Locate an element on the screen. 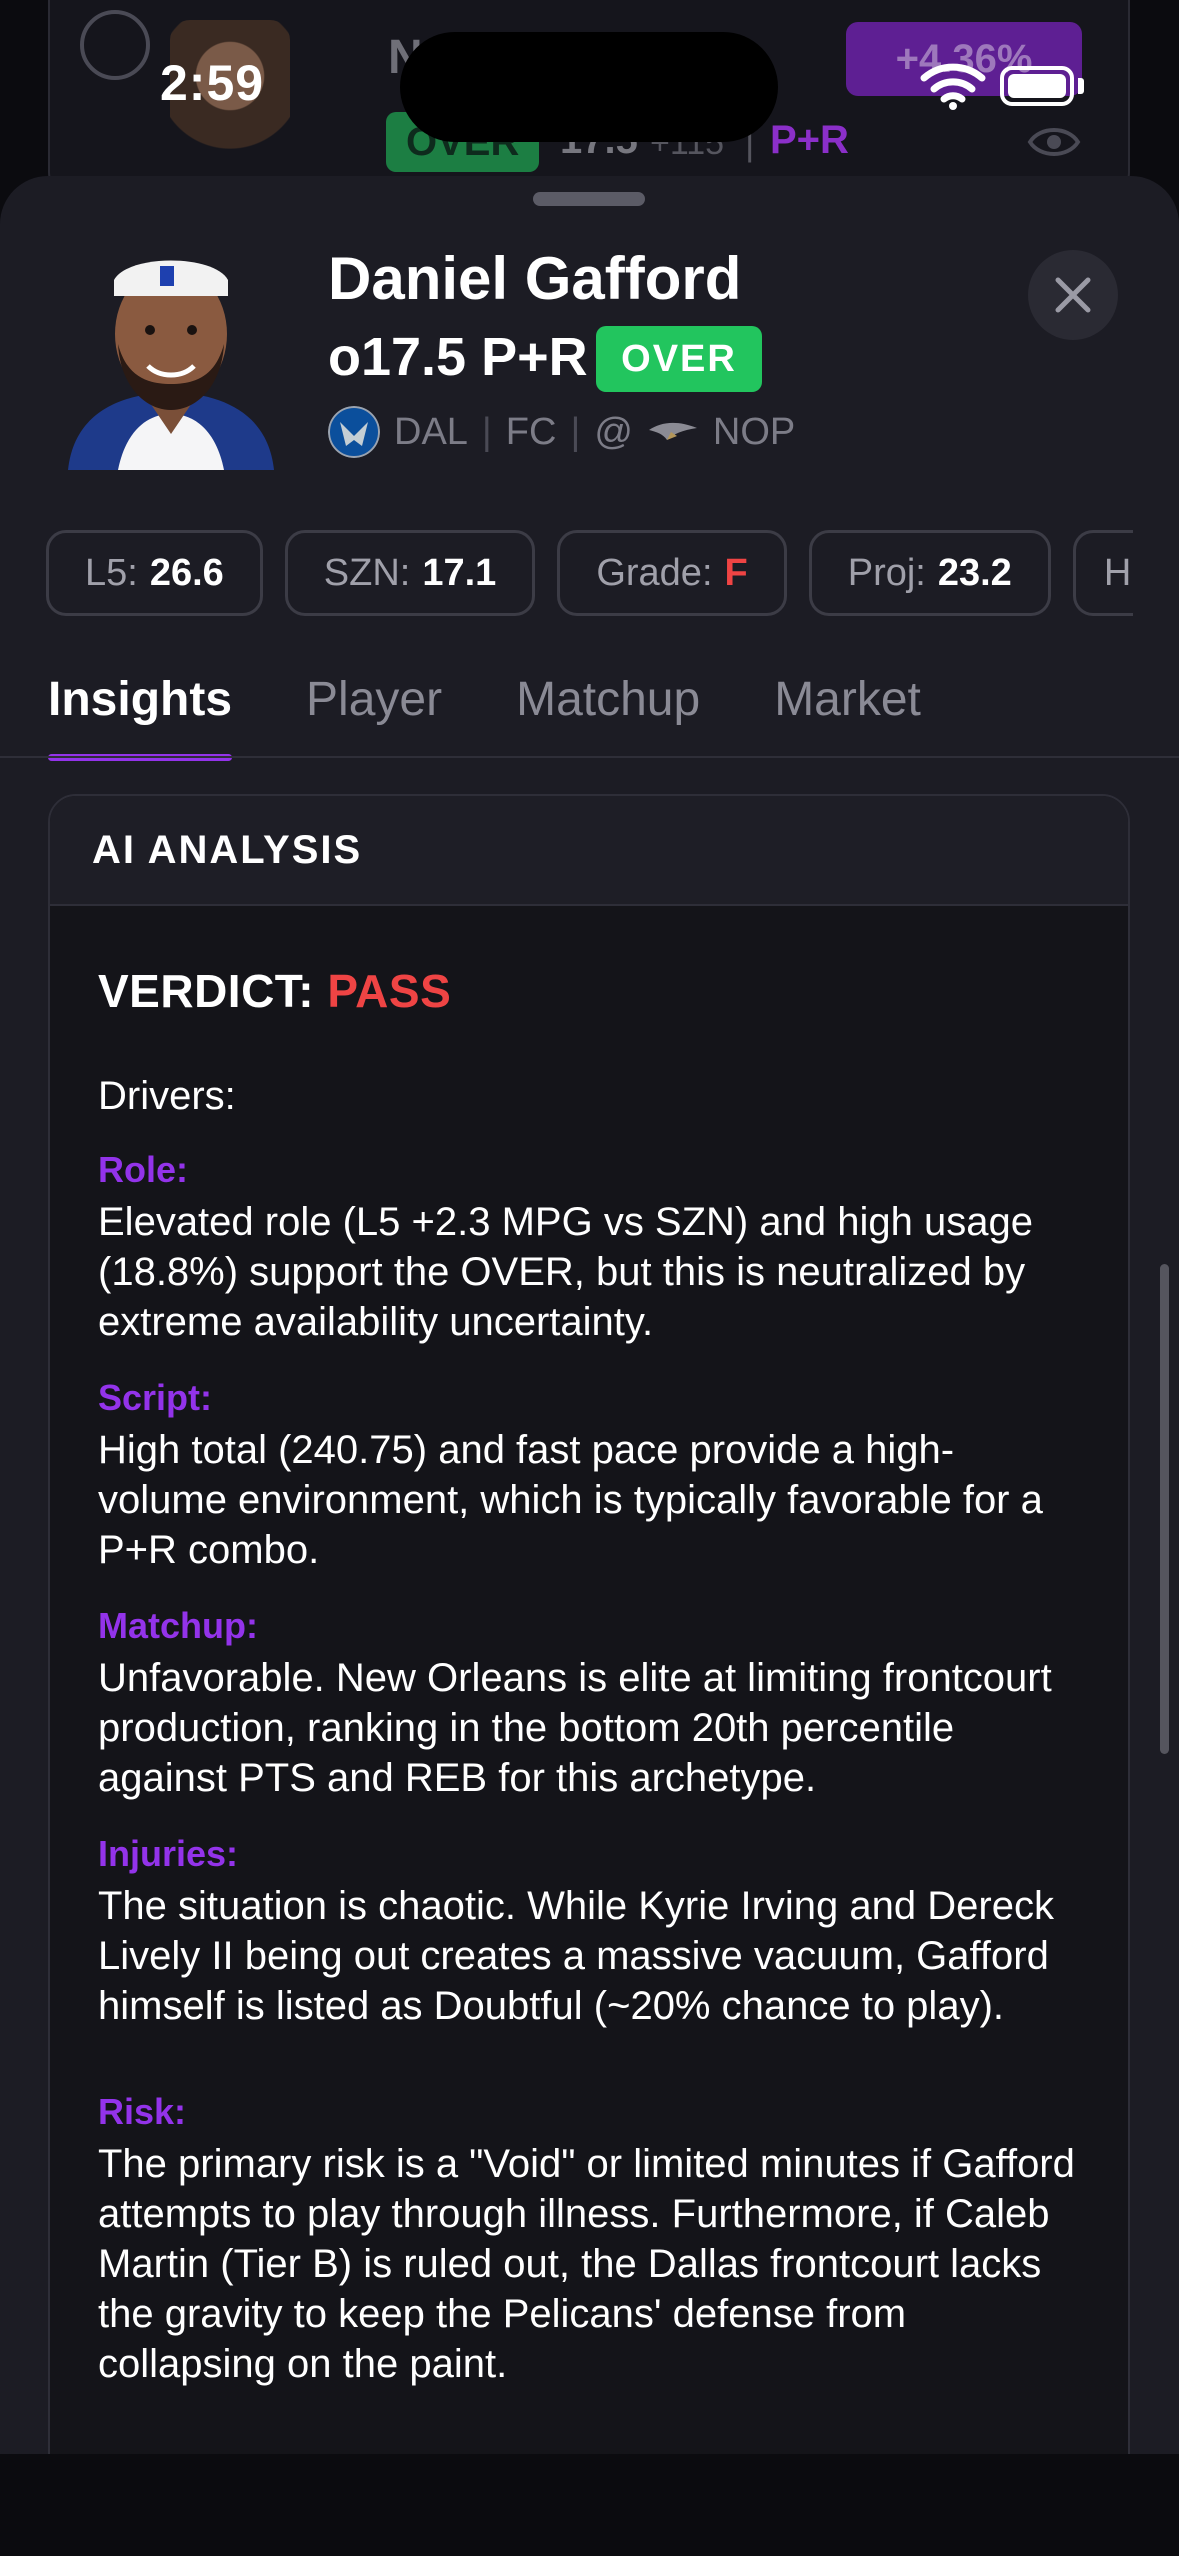 The image size is (1179, 2556). tabs-divider is located at coordinates (589, 757).